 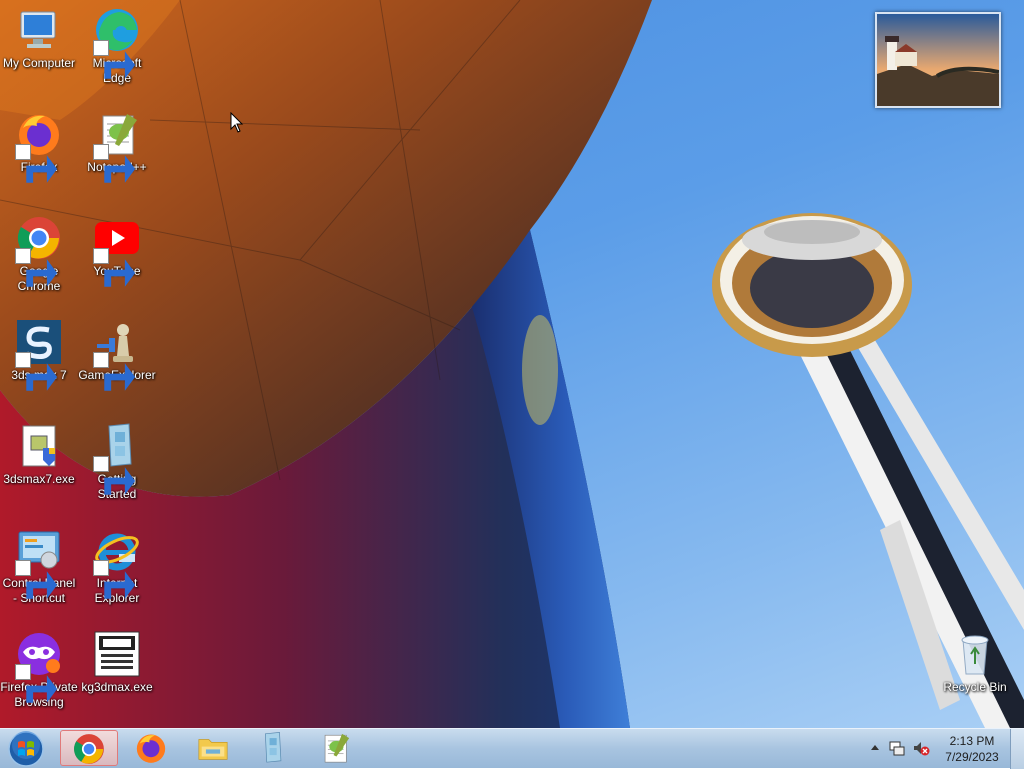 I want to click on desktop-icon-firefox: Firefox, so click(x=39, y=146).